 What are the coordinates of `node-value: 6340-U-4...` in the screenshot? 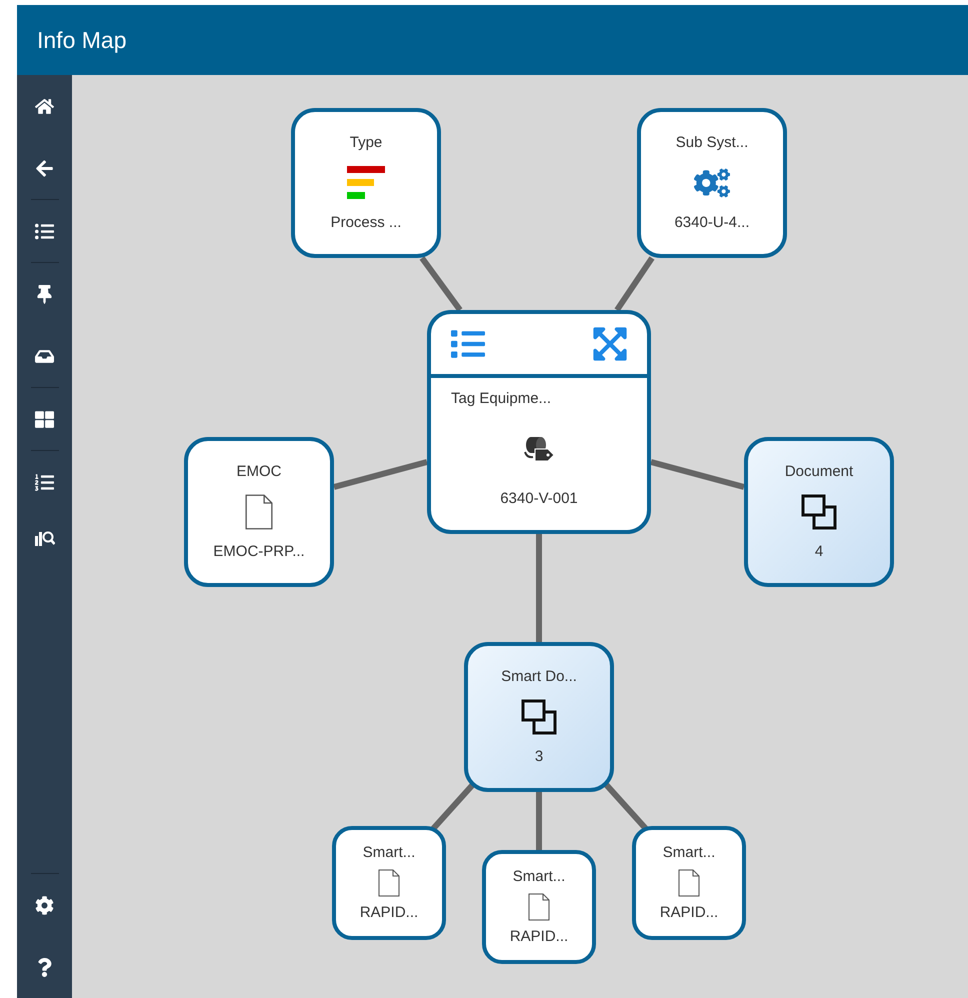 It's located at (712, 222).